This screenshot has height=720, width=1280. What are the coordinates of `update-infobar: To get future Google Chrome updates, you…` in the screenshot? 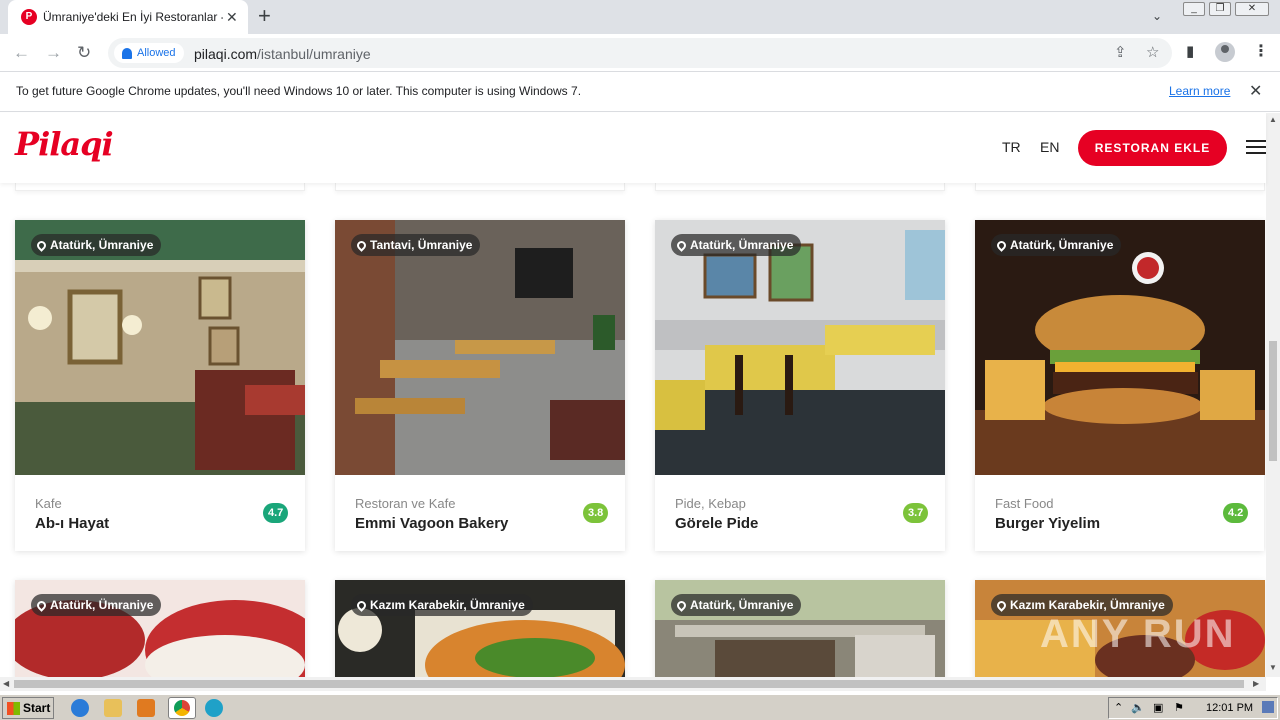 It's located at (640, 92).